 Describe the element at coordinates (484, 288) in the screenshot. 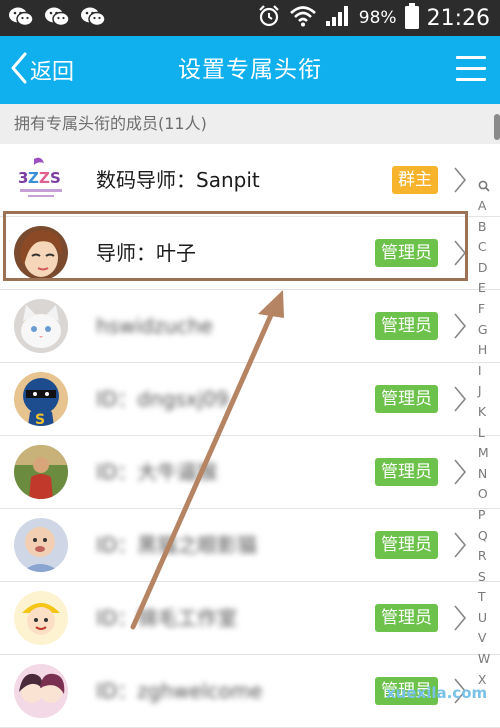

I see `index-letter: E` at that location.